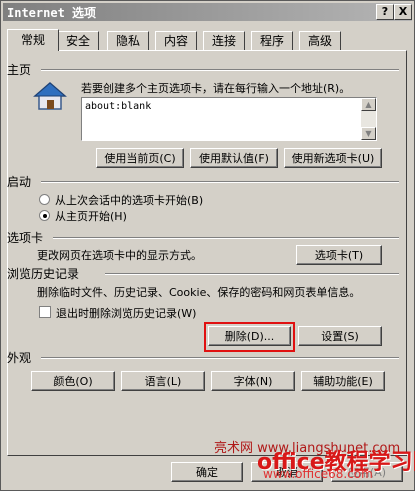 This screenshot has width=415, height=491. What do you see at coordinates (234, 158) in the screenshot?
I see `use-default-button: 使用默认值(F)` at bounding box center [234, 158].